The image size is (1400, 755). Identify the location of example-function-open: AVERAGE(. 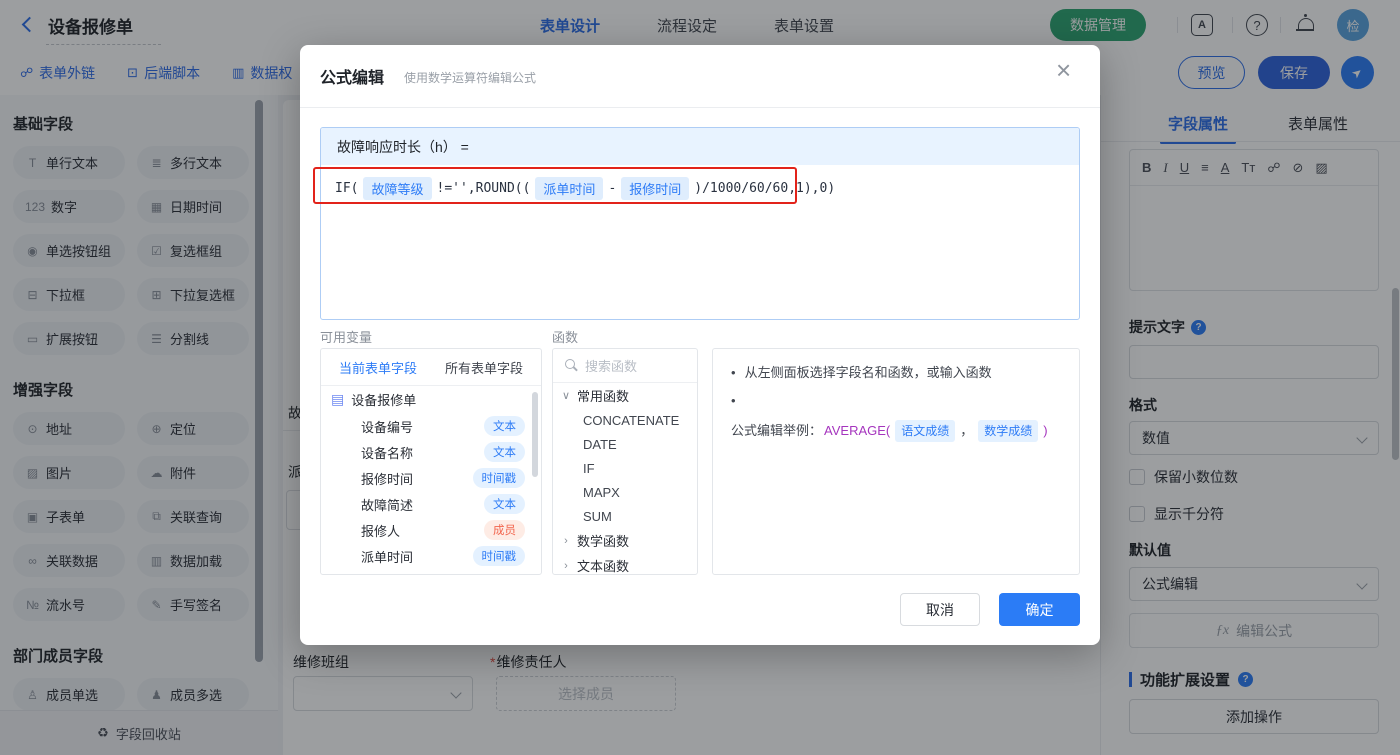
(857, 430).